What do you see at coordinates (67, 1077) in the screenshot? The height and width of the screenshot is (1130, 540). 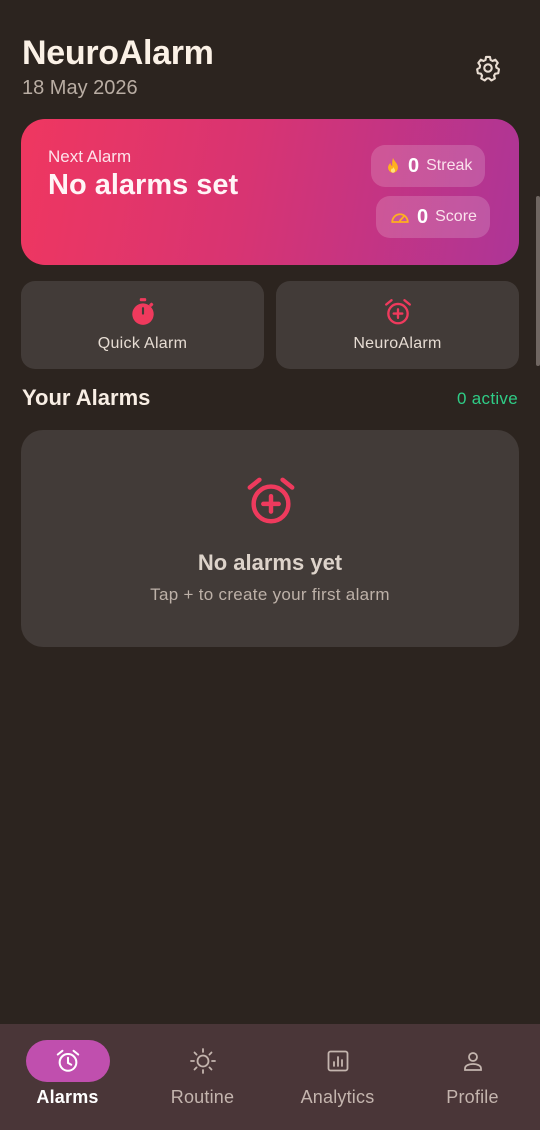 I see `nav-item-alarms: Alarms` at bounding box center [67, 1077].